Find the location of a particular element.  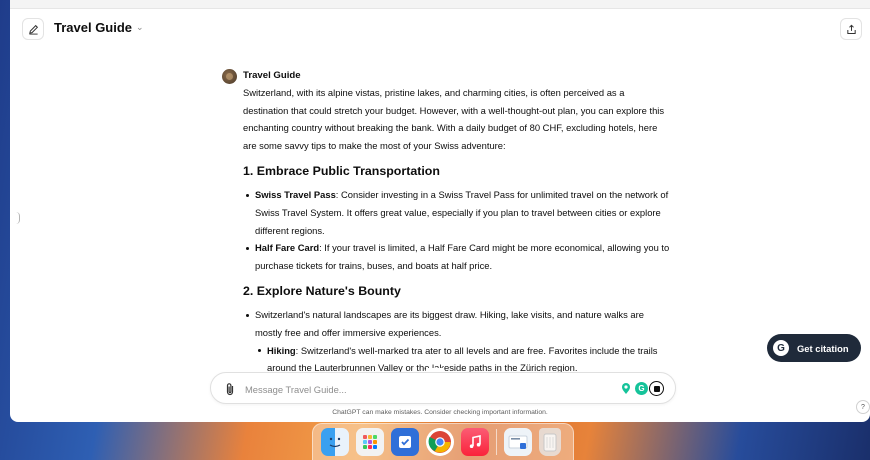

citation-icon-letter: G is located at coordinates (781, 348).